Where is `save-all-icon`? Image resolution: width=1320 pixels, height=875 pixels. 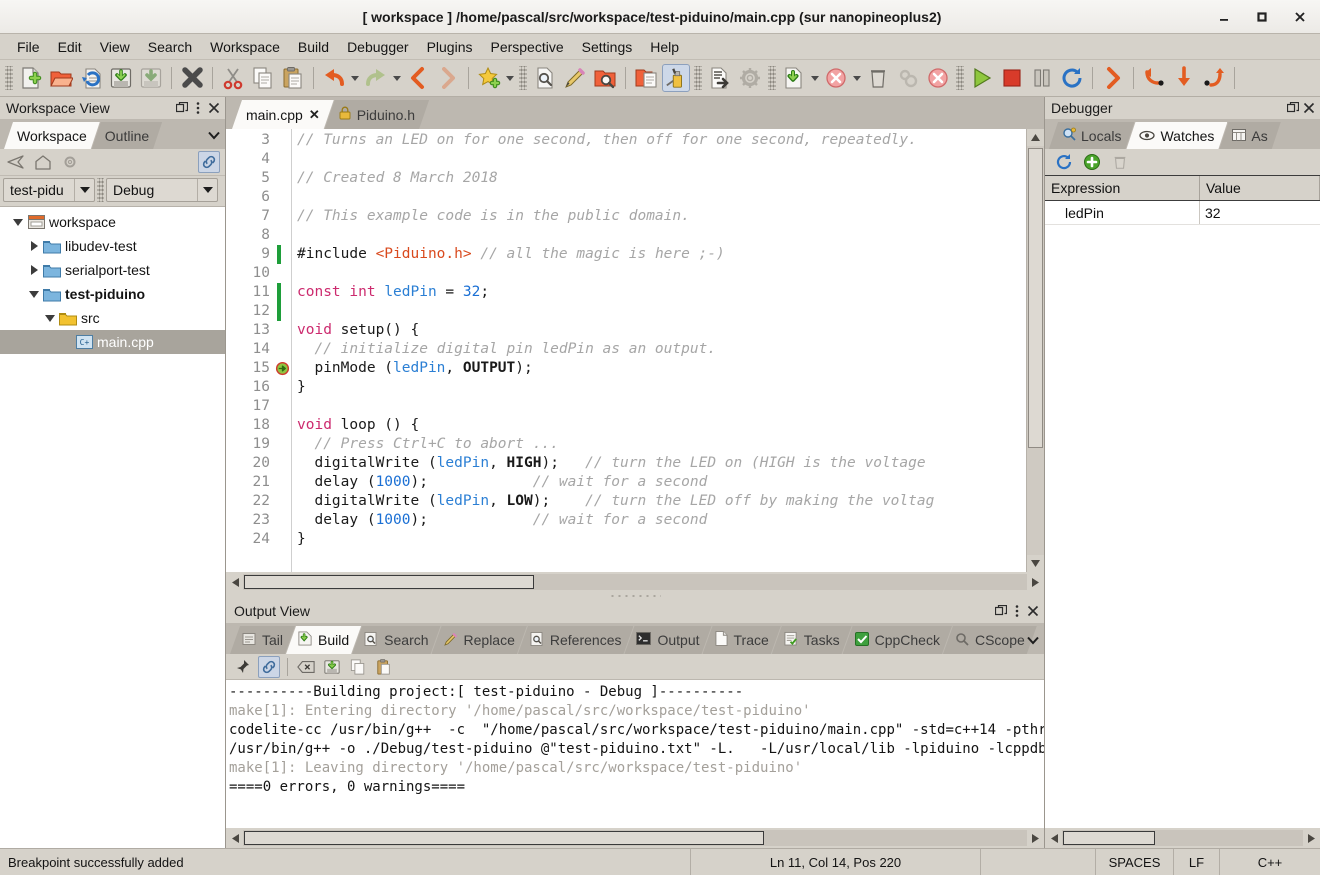 save-all-icon is located at coordinates (151, 78).